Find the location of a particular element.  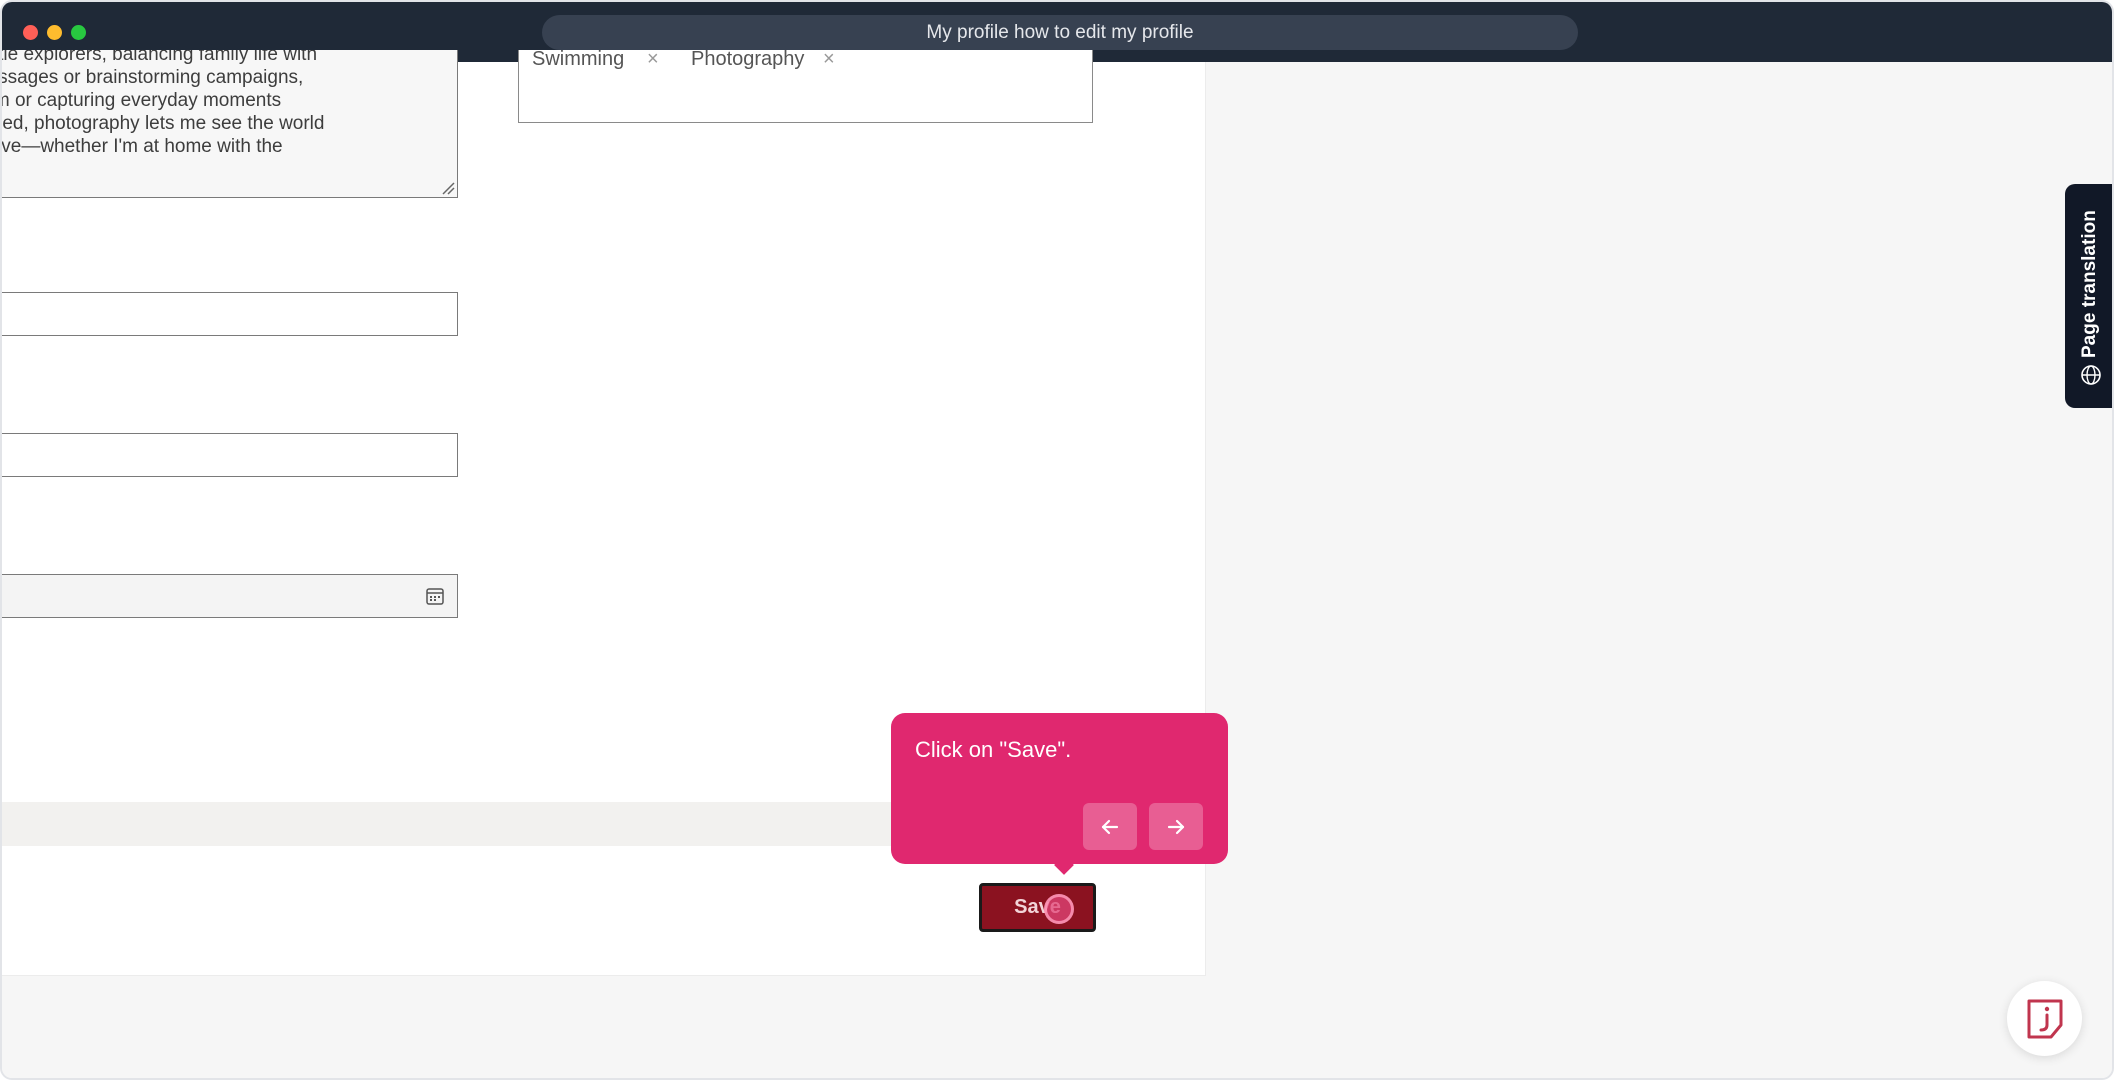

page-translation-tab: Page translation is located at coordinates (2088, 296).